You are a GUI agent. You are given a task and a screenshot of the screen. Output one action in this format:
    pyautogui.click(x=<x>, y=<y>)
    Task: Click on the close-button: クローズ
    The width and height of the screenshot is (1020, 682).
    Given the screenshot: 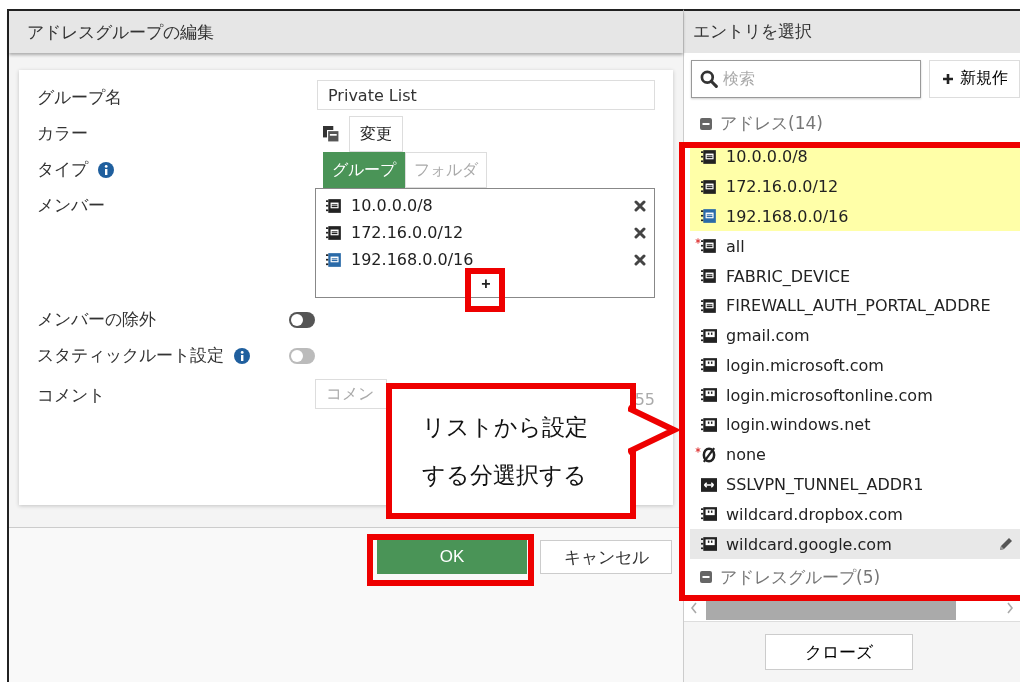 What is the action you would take?
    pyautogui.click(x=839, y=652)
    